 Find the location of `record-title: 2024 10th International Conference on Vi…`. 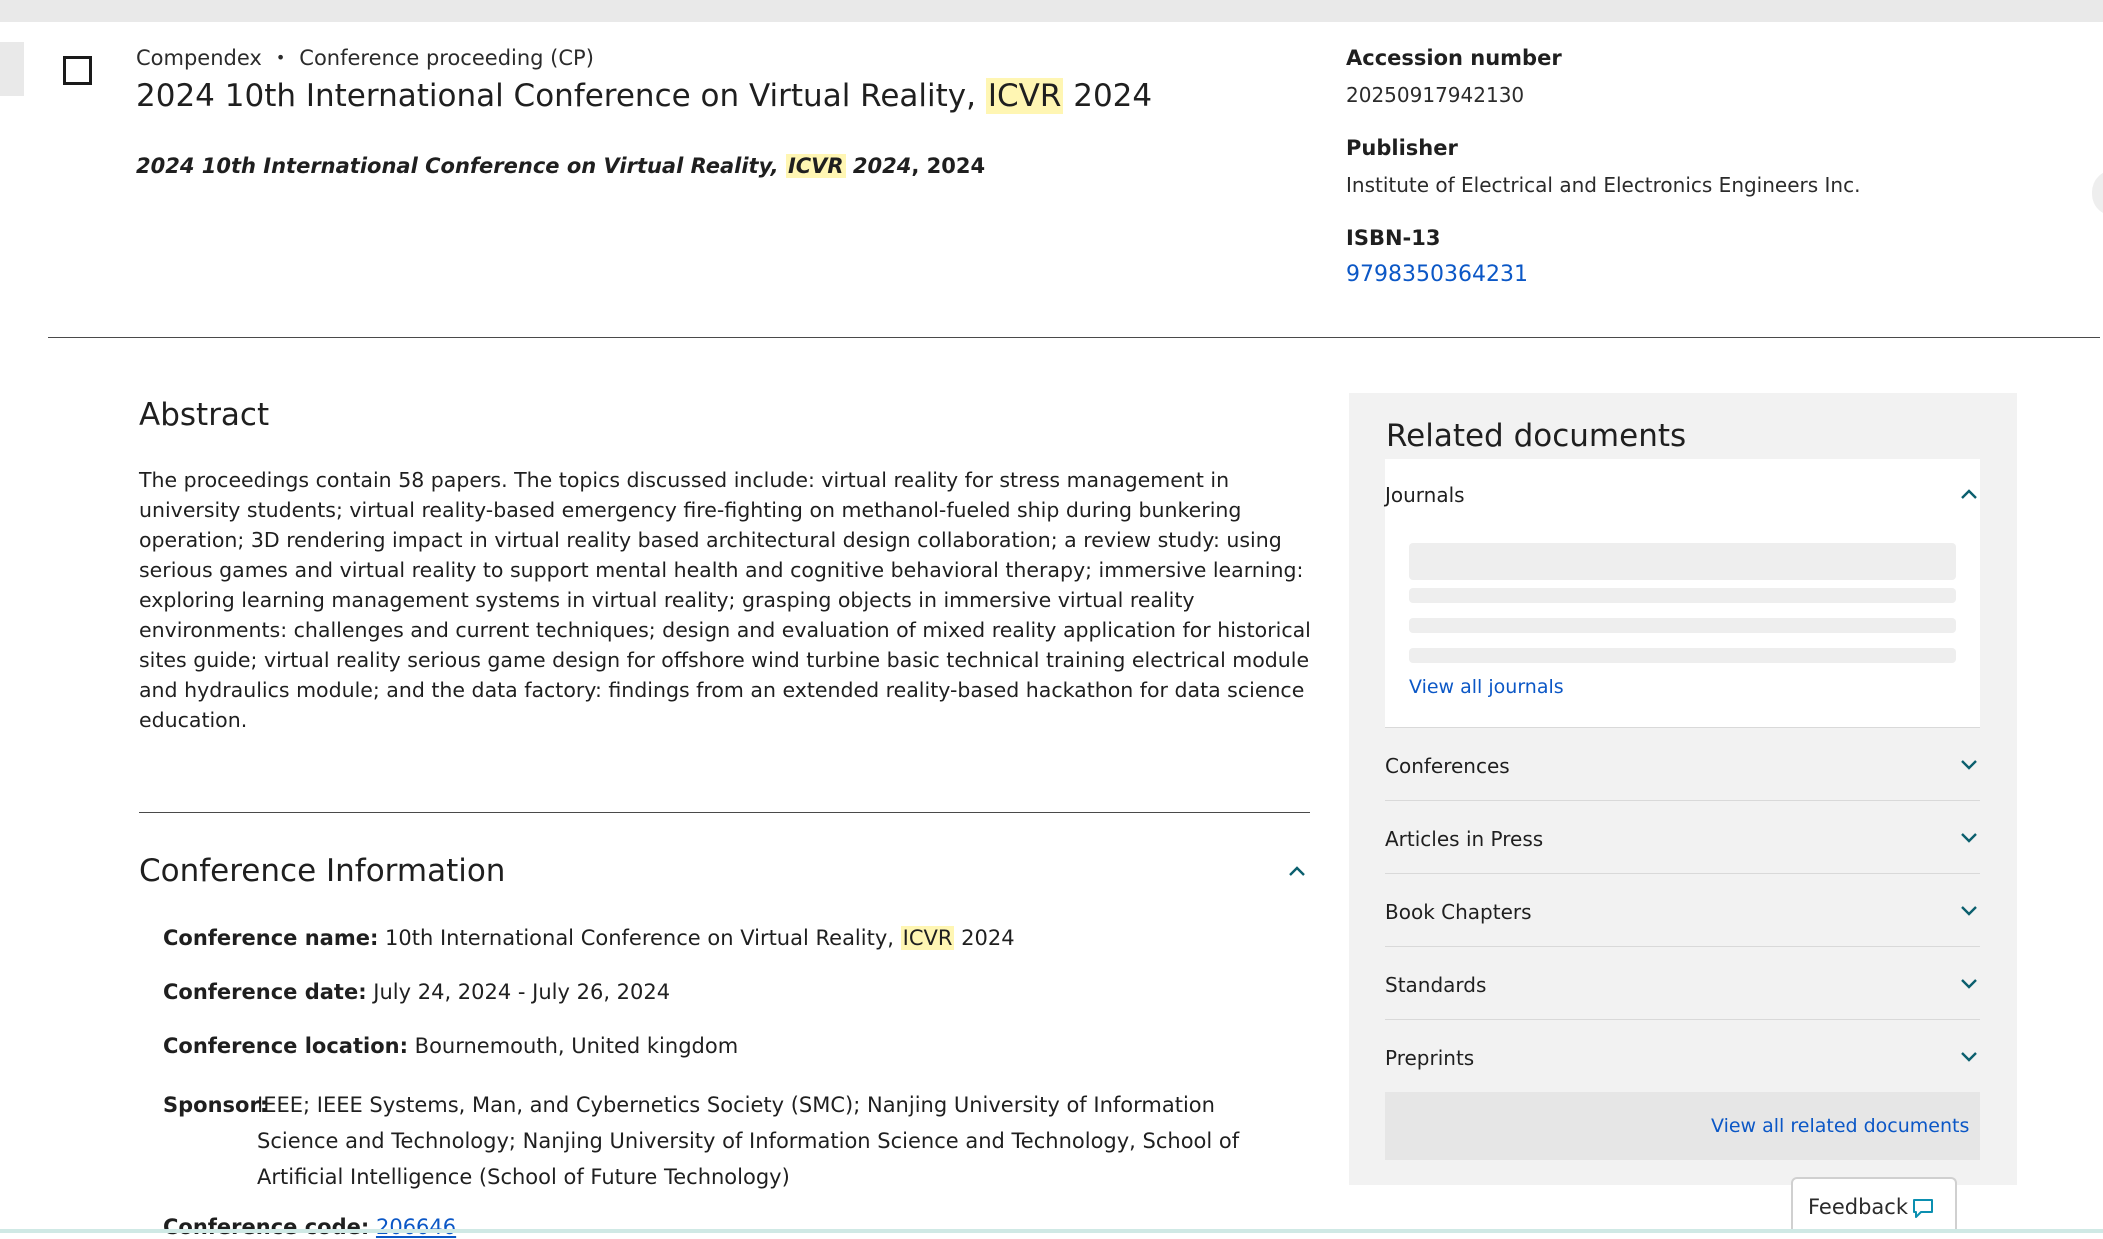

record-title: 2024 10th International Conference on Vi… is located at coordinates (644, 96).